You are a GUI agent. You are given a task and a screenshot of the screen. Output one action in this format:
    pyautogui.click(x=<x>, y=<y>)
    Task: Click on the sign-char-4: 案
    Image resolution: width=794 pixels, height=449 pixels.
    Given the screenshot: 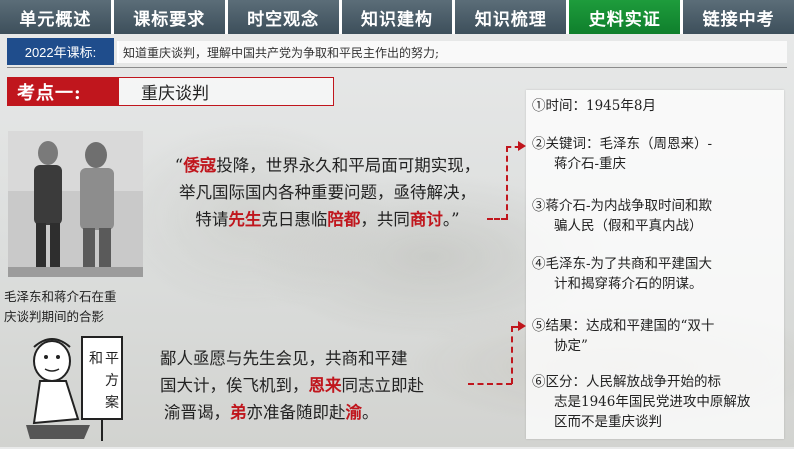 What is the action you would take?
    pyautogui.click(x=112, y=402)
    